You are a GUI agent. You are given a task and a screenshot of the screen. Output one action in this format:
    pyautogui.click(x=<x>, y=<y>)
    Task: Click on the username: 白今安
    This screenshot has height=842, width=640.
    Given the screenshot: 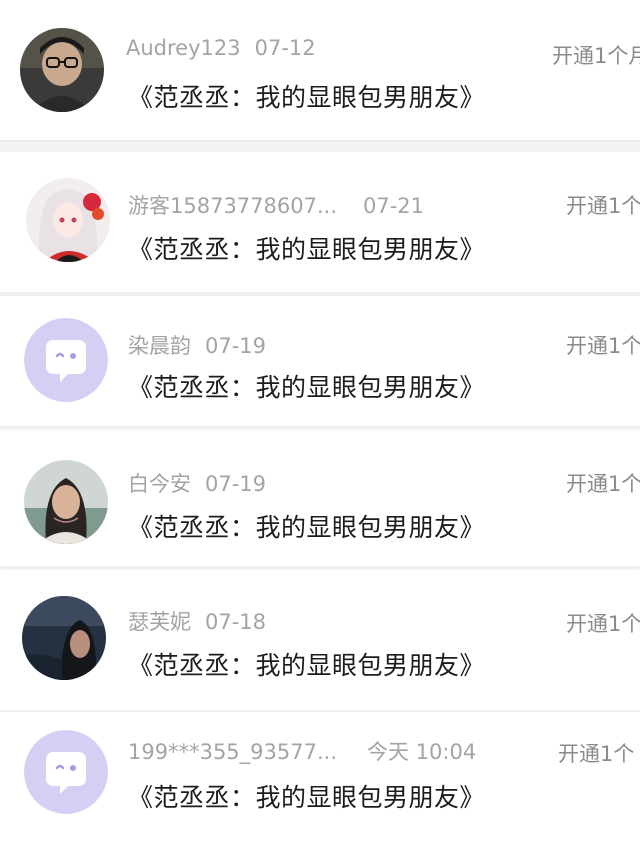 What is the action you would take?
    pyautogui.click(x=159, y=484)
    